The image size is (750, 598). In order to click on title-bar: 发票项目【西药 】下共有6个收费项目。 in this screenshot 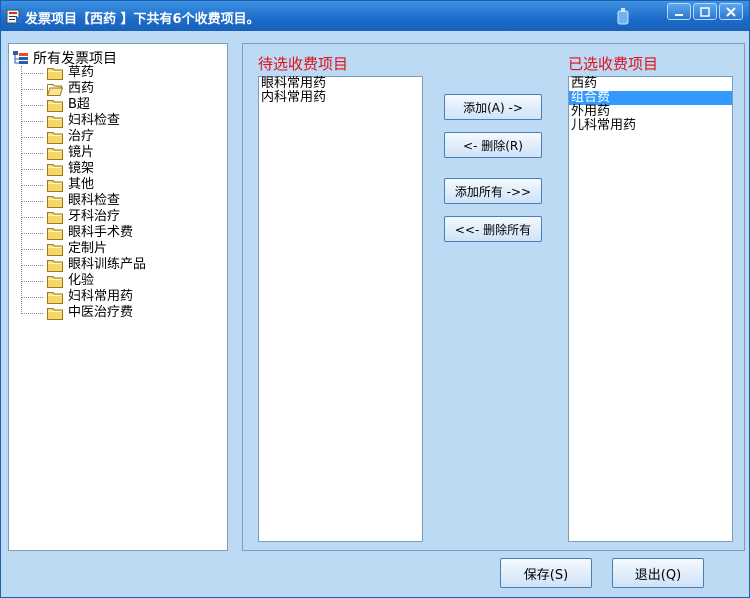, I will do `click(375, 16)`.